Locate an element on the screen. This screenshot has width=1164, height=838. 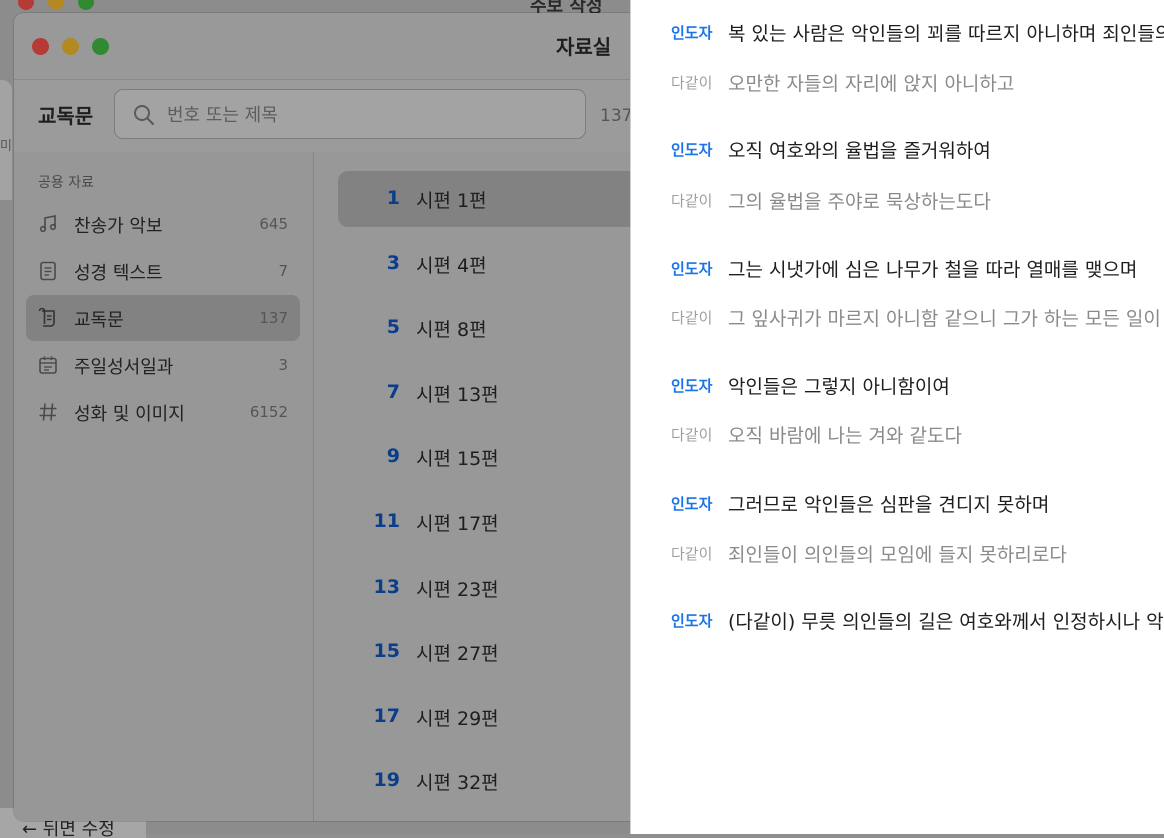
list-item: 5 시편 8편 is located at coordinates (496, 328).